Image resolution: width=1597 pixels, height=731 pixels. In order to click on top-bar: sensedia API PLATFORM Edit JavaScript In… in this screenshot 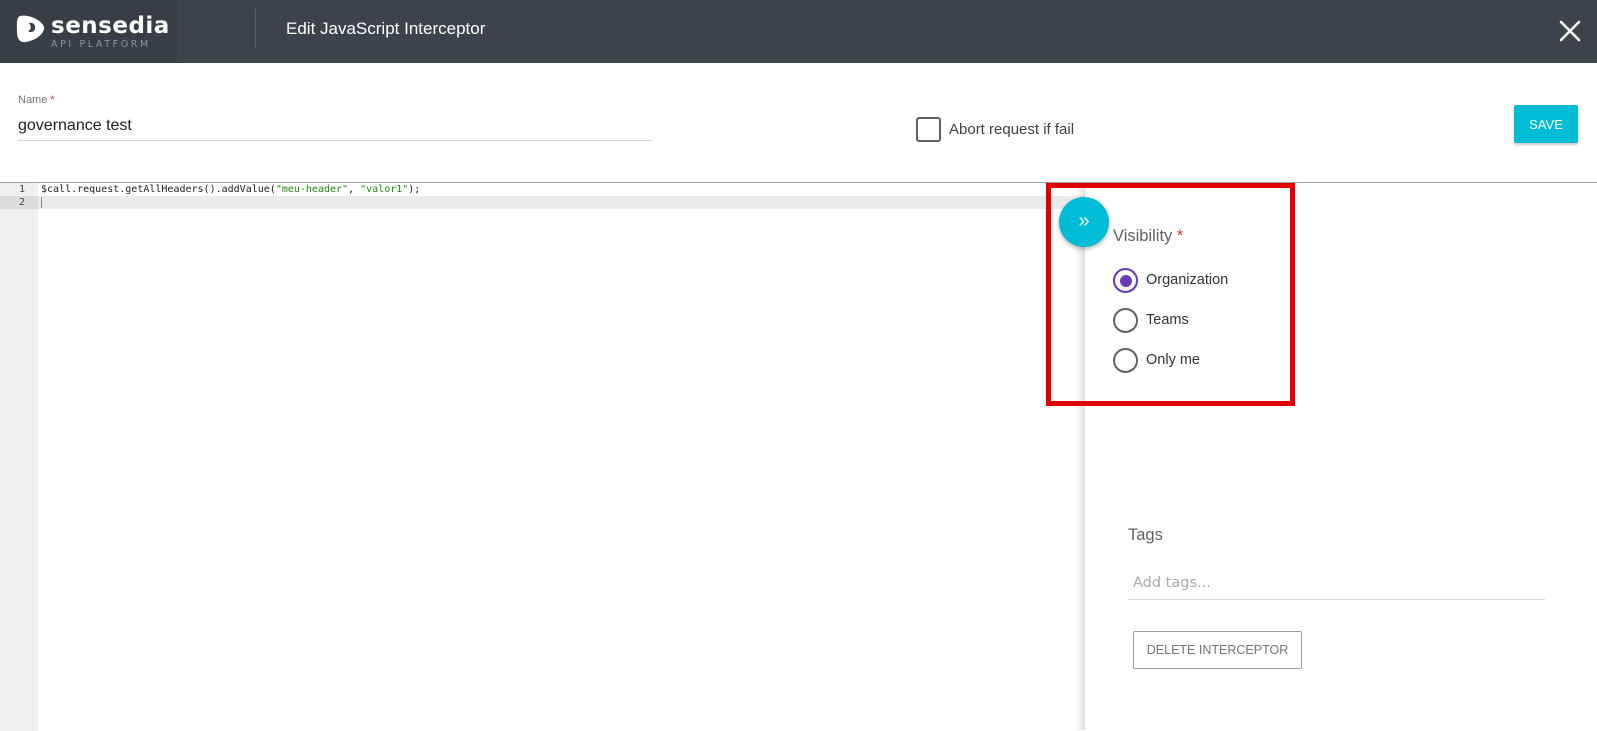, I will do `click(798, 31)`.